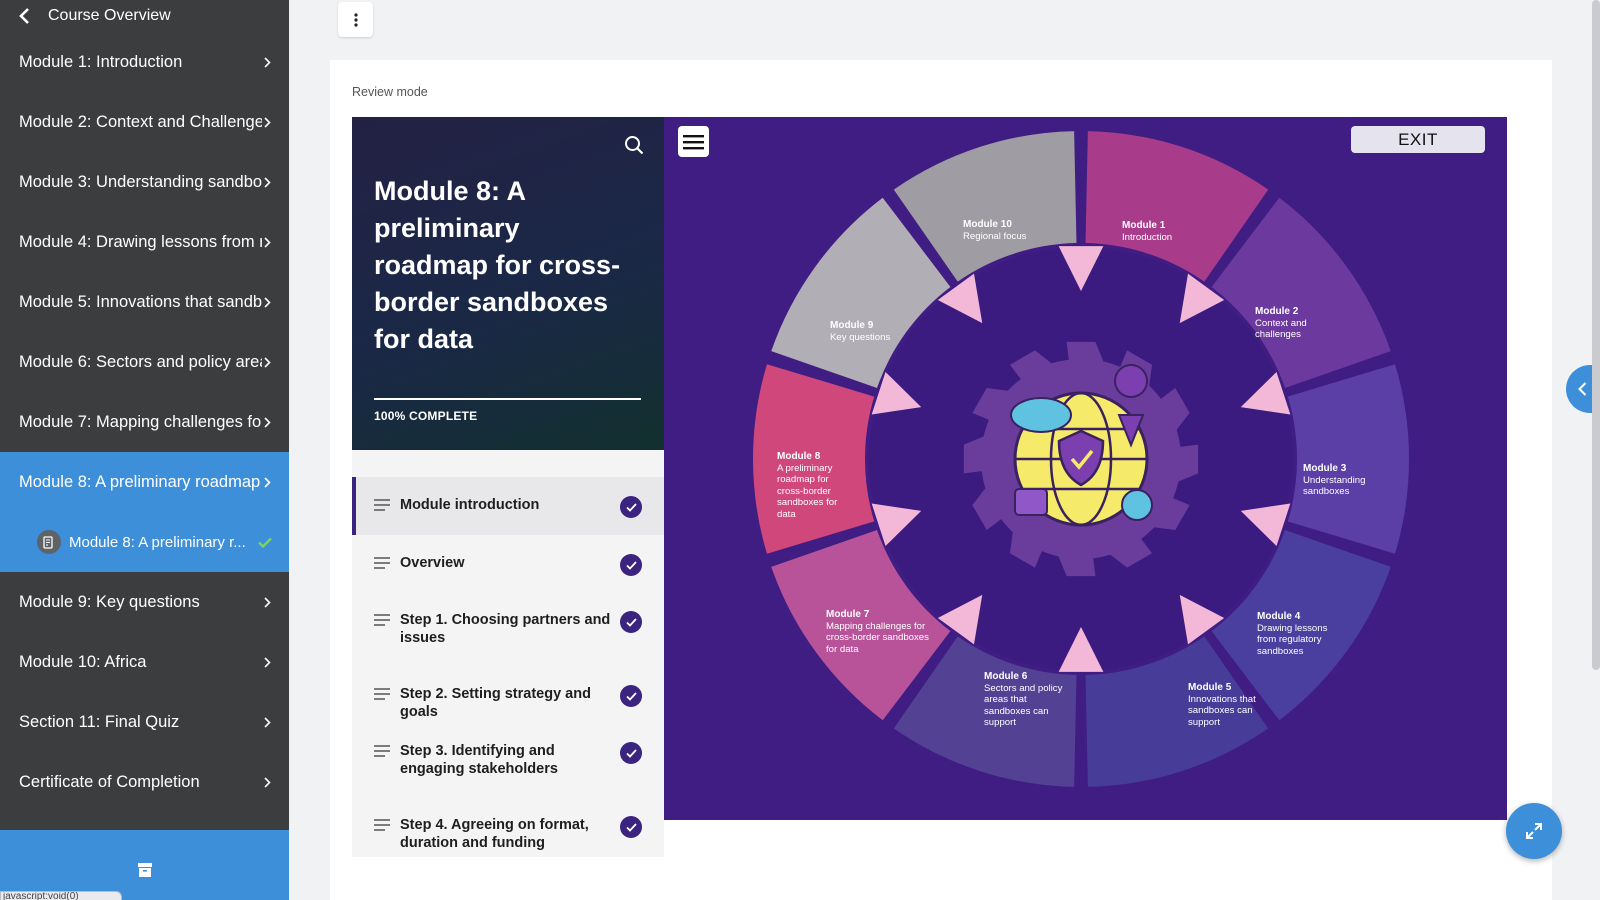 The width and height of the screenshot is (1600, 900). I want to click on more-options-button, so click(355, 19).